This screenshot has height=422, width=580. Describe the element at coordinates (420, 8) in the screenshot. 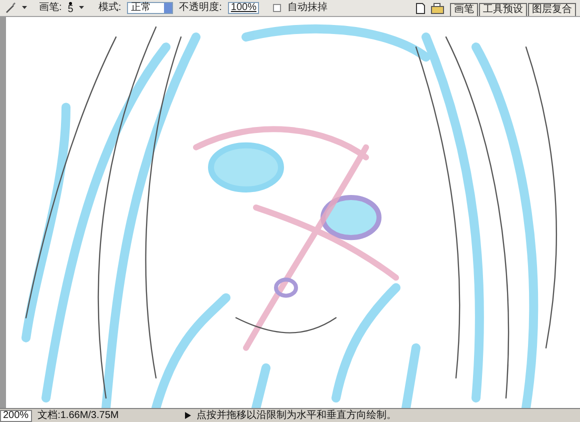

I see `document-icon` at that location.